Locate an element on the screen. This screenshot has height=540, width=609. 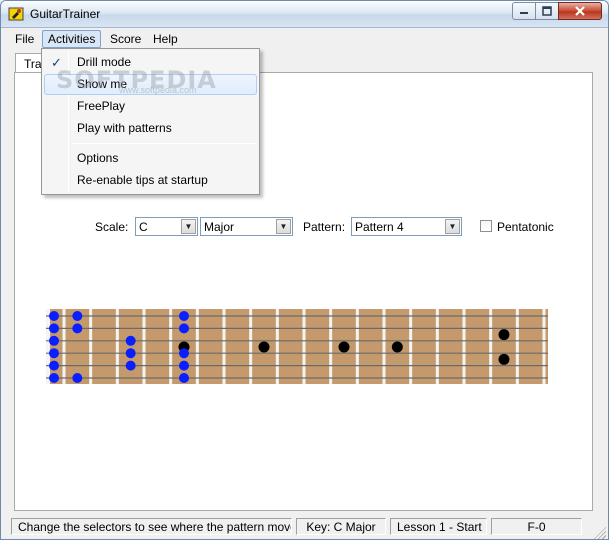
fretboard-wood is located at coordinates (297, 346).